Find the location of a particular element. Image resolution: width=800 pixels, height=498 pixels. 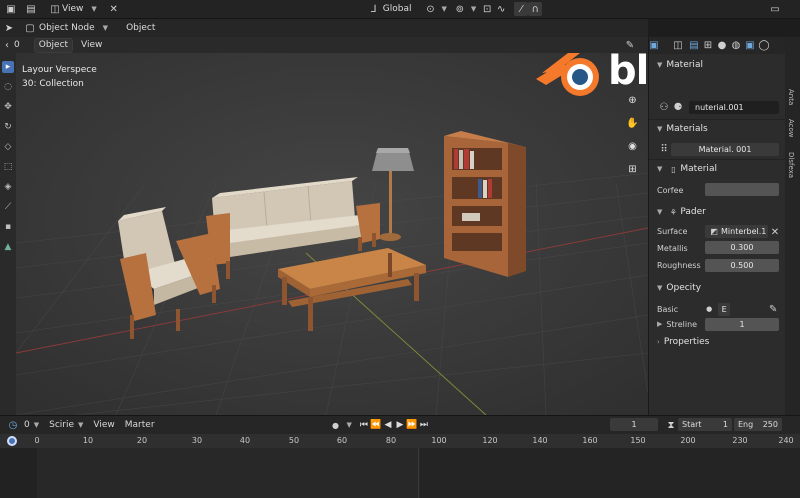

surface-field: ◩ Minterbel.1 is located at coordinates (736, 231).